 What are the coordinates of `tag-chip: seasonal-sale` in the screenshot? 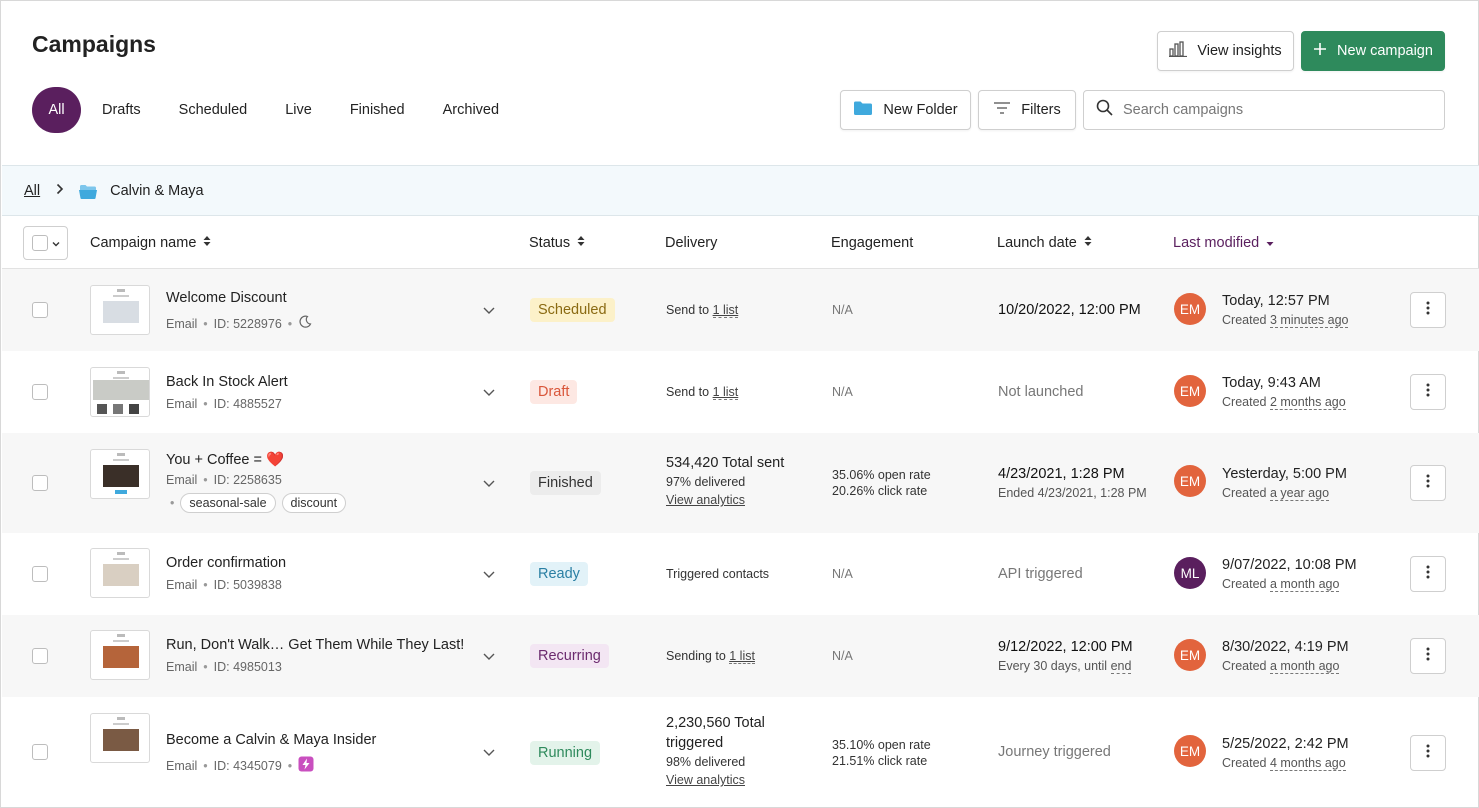 It's located at (228, 503).